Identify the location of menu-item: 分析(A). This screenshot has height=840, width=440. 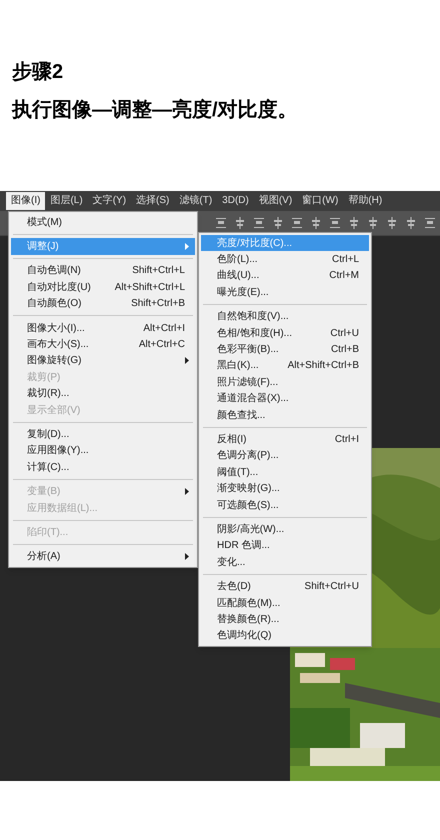
(103, 557).